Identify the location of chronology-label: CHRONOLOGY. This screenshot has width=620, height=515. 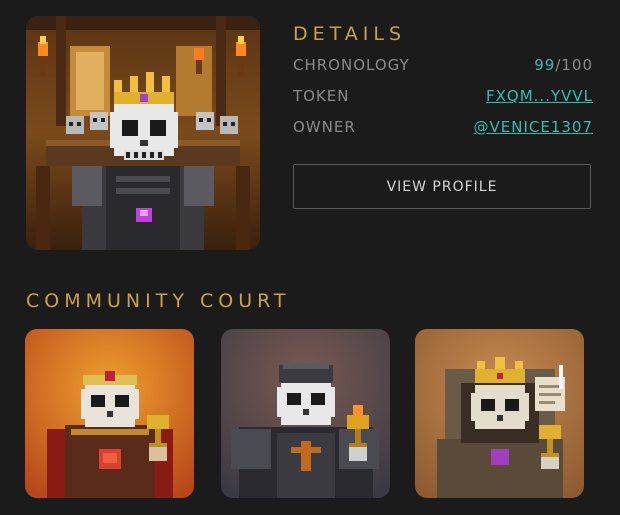
(351, 65).